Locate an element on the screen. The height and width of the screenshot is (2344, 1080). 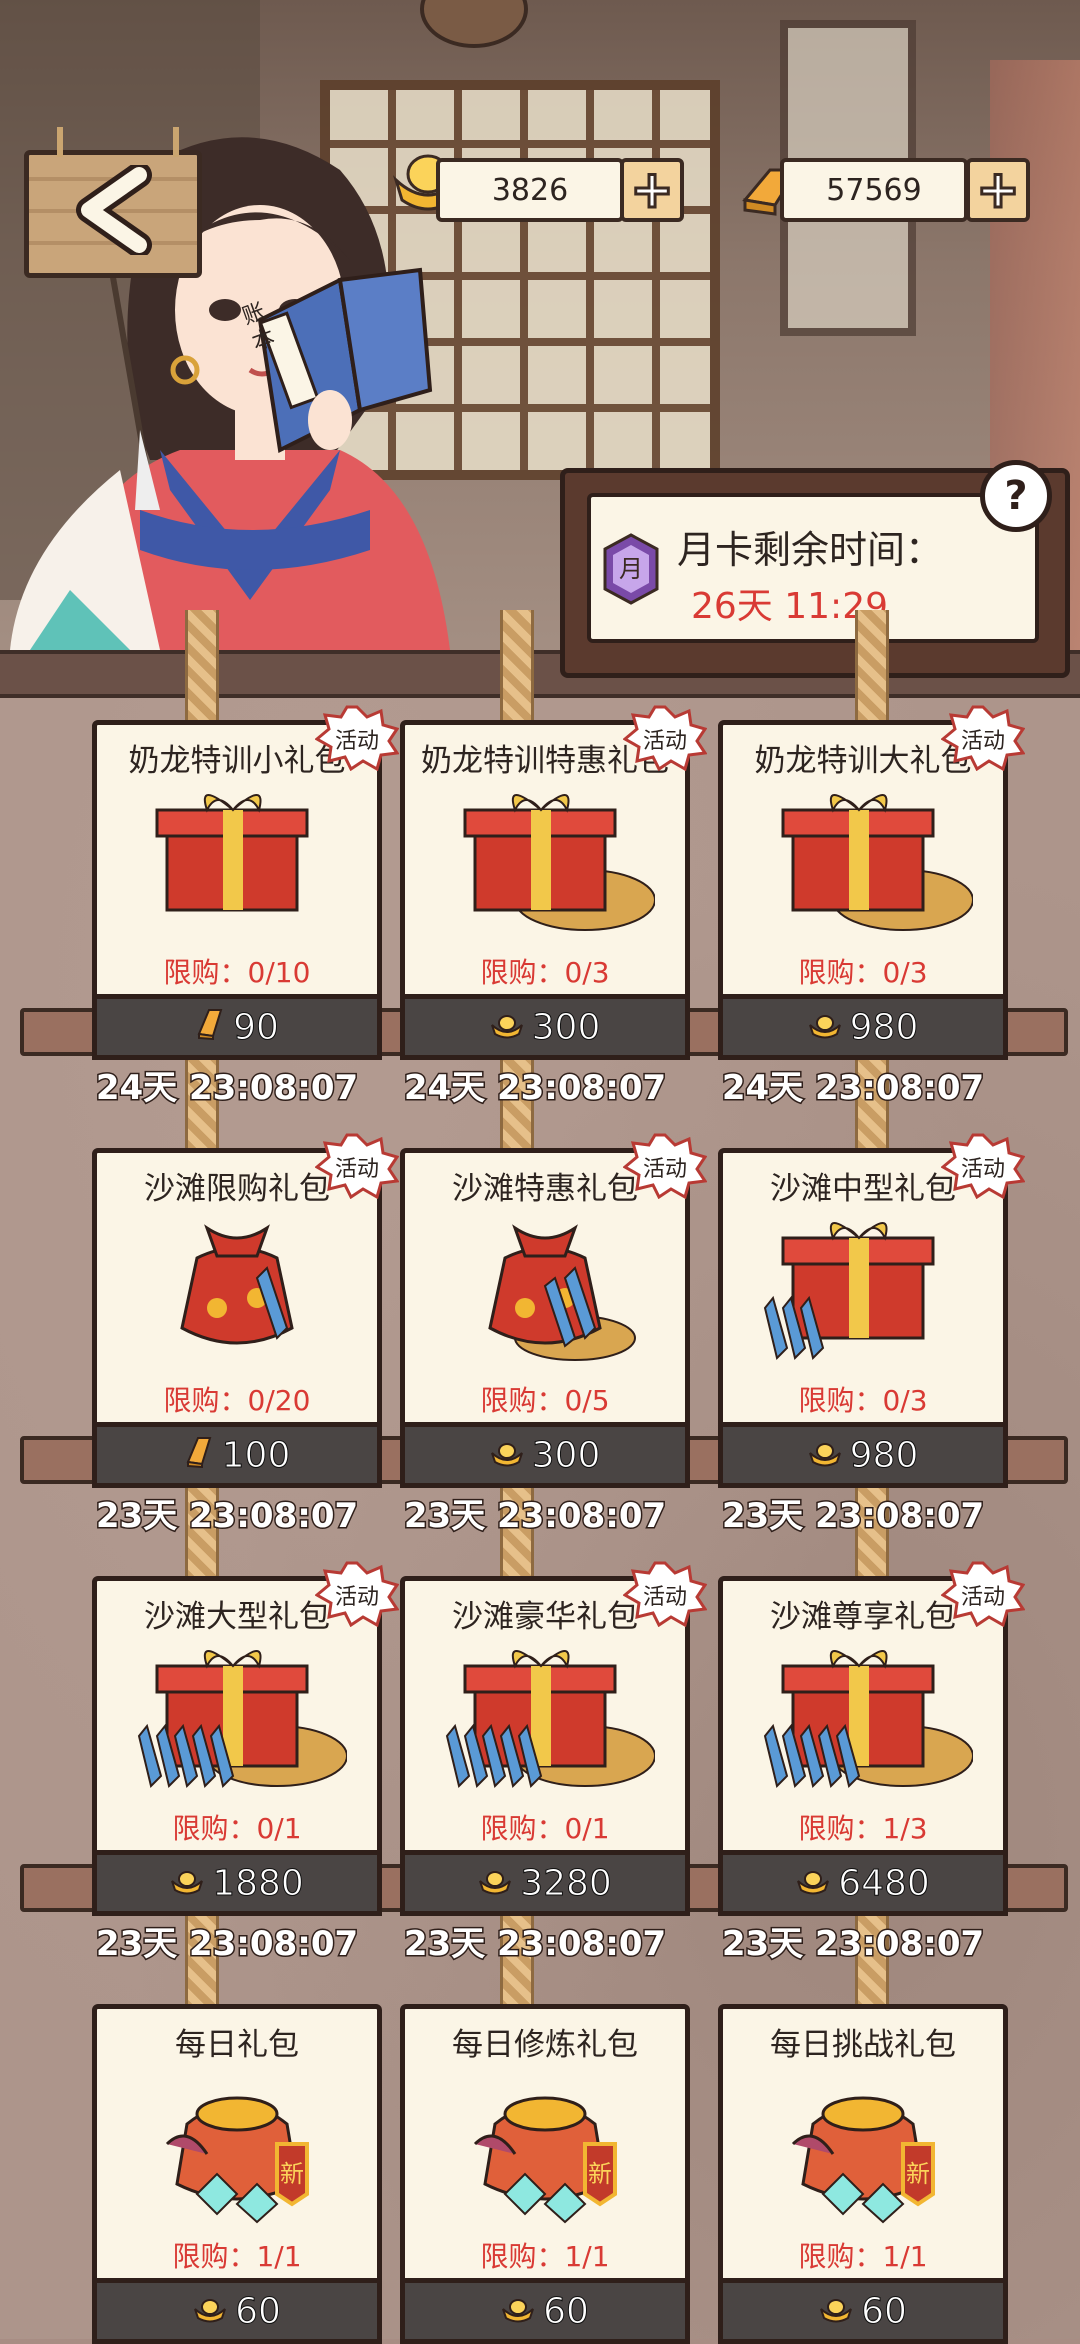
price-button: 90 is located at coordinates (237, 1027).